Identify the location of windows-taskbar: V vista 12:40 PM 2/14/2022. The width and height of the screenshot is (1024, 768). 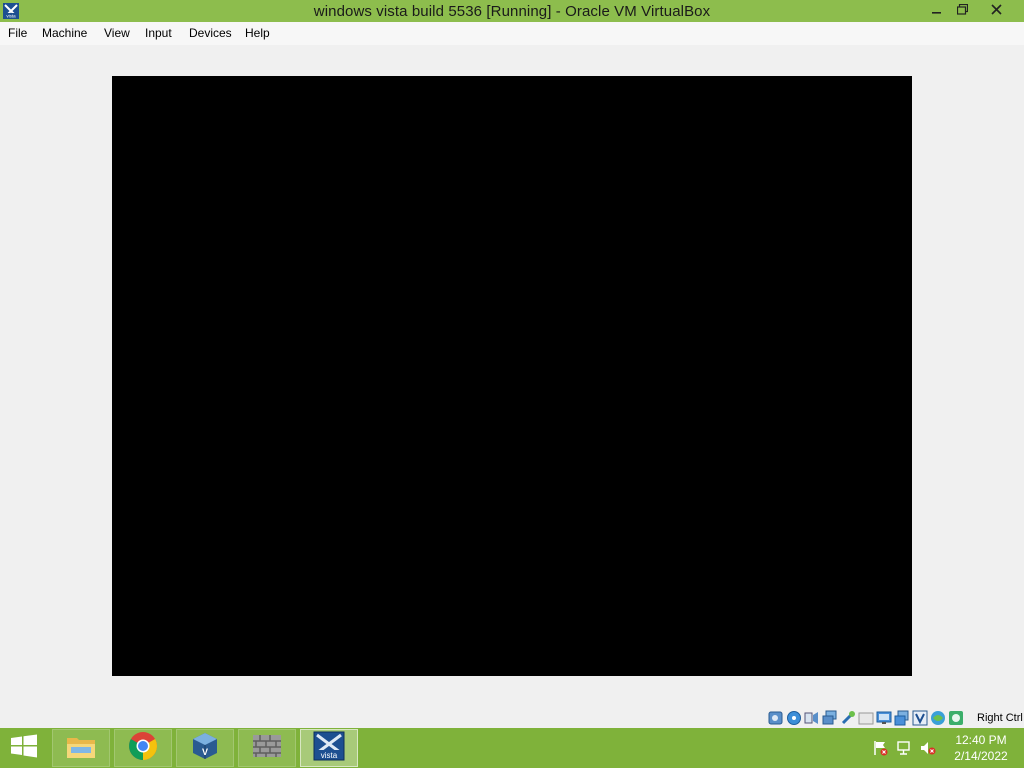
(512, 748).